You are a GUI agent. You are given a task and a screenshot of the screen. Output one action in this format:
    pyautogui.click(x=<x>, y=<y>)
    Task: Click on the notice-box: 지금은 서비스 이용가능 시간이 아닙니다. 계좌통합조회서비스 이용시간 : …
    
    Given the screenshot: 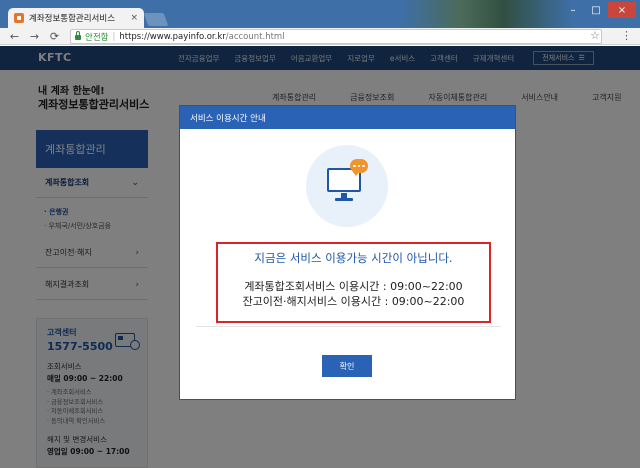 What is the action you would take?
    pyautogui.click(x=353, y=282)
    